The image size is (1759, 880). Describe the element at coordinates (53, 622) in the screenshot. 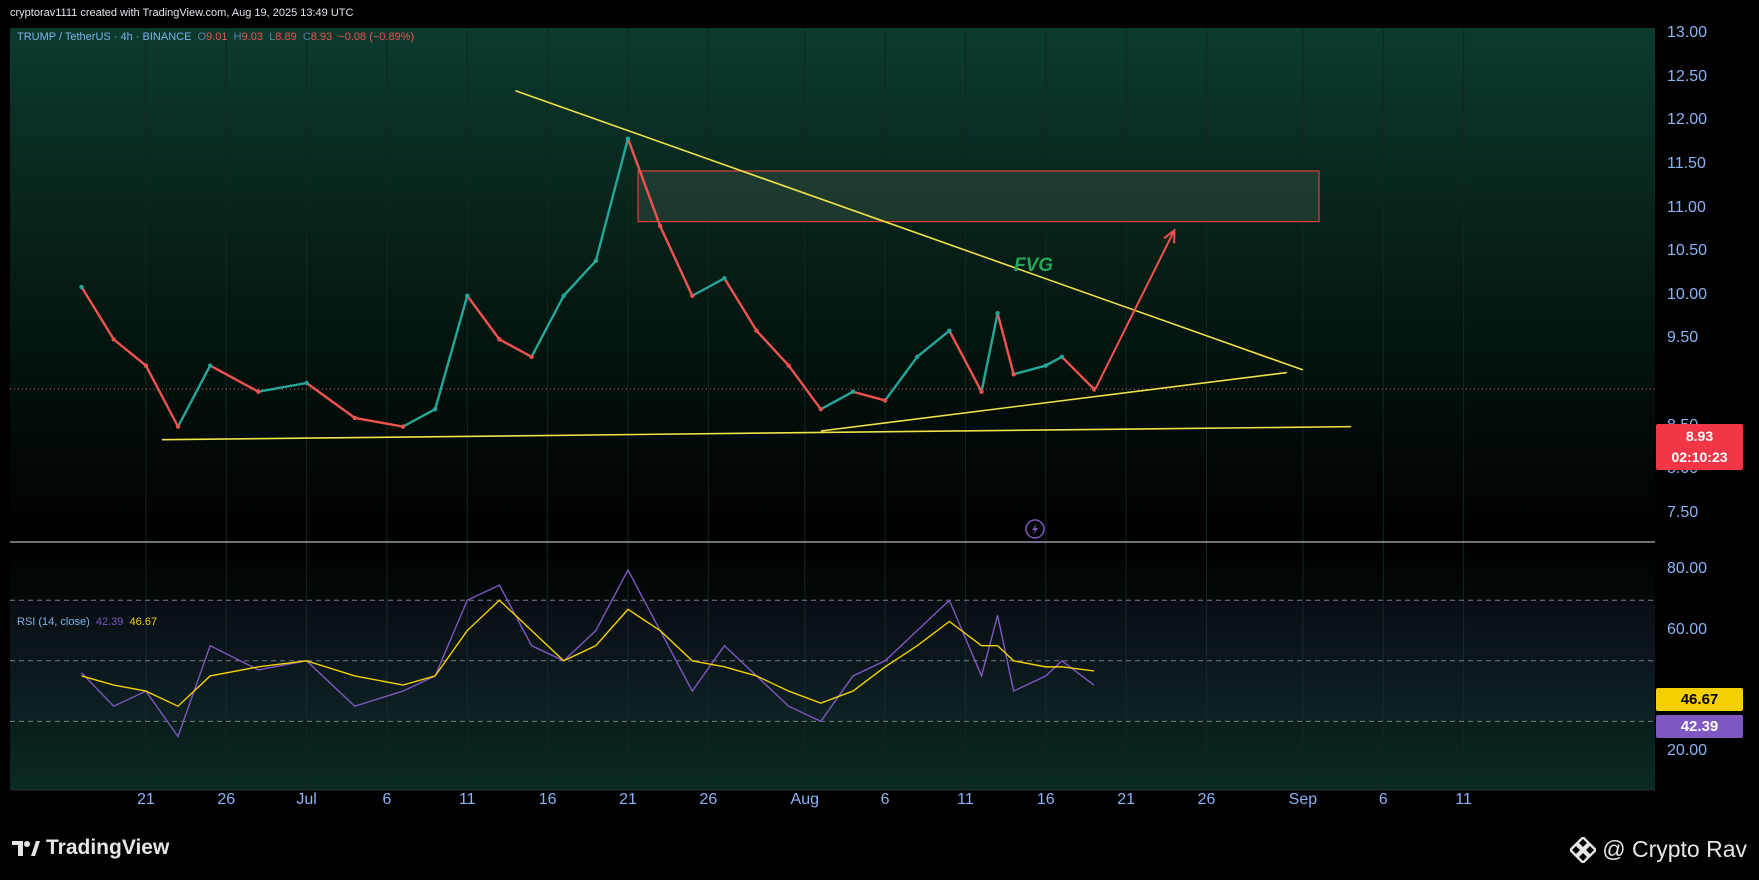

I see `rsi-name: RSI (14, close)` at that location.